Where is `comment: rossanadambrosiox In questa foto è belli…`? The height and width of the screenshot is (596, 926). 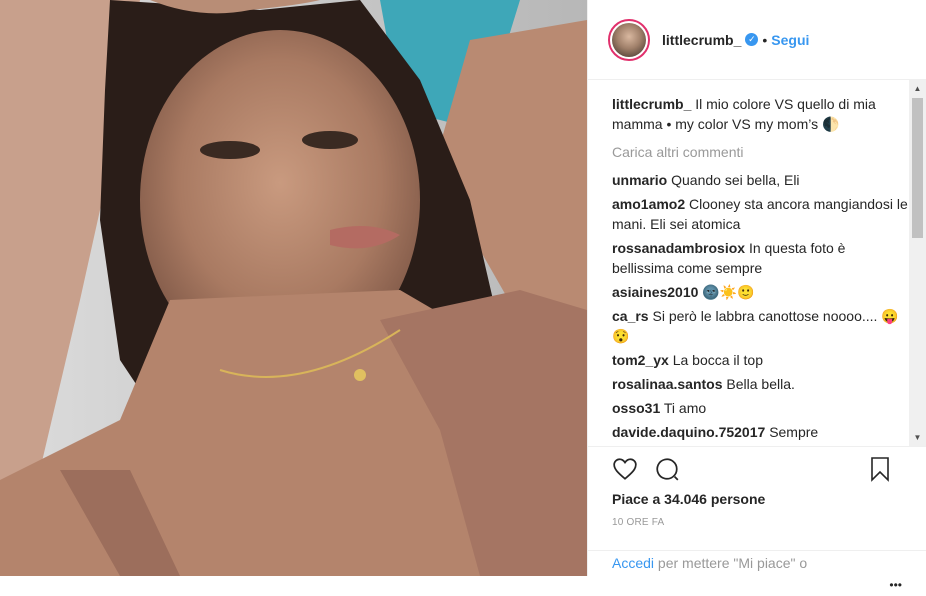 comment: rossanadambrosiox In questa foto è belli… is located at coordinates (760, 258).